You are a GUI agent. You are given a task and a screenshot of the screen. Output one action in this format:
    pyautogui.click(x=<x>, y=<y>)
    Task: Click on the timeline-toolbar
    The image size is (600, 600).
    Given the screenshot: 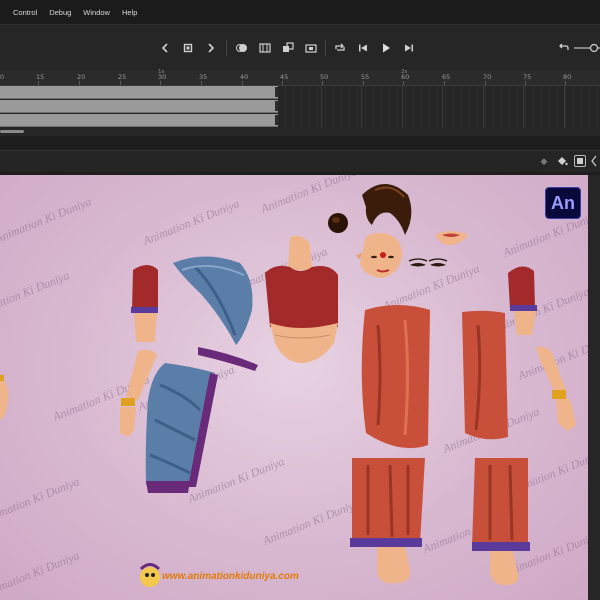 What is the action you would take?
    pyautogui.click(x=300, y=47)
    